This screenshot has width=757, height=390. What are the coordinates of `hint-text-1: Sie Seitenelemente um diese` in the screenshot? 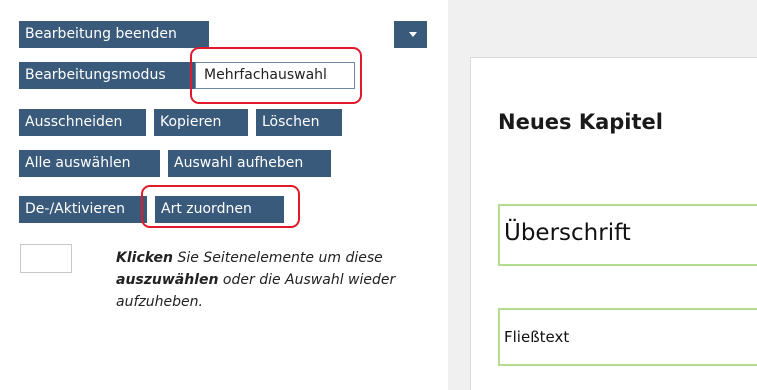 It's located at (278, 258).